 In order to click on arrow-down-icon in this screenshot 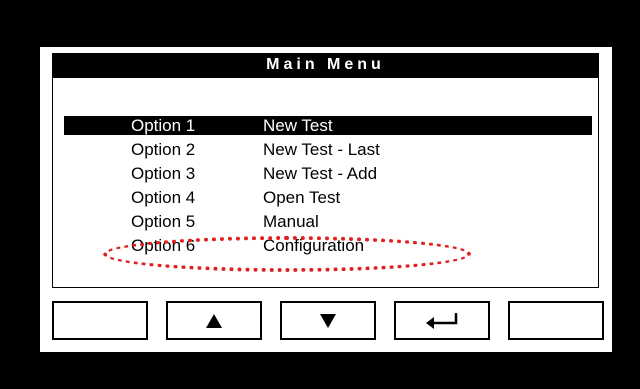, I will do `click(328, 320)`.